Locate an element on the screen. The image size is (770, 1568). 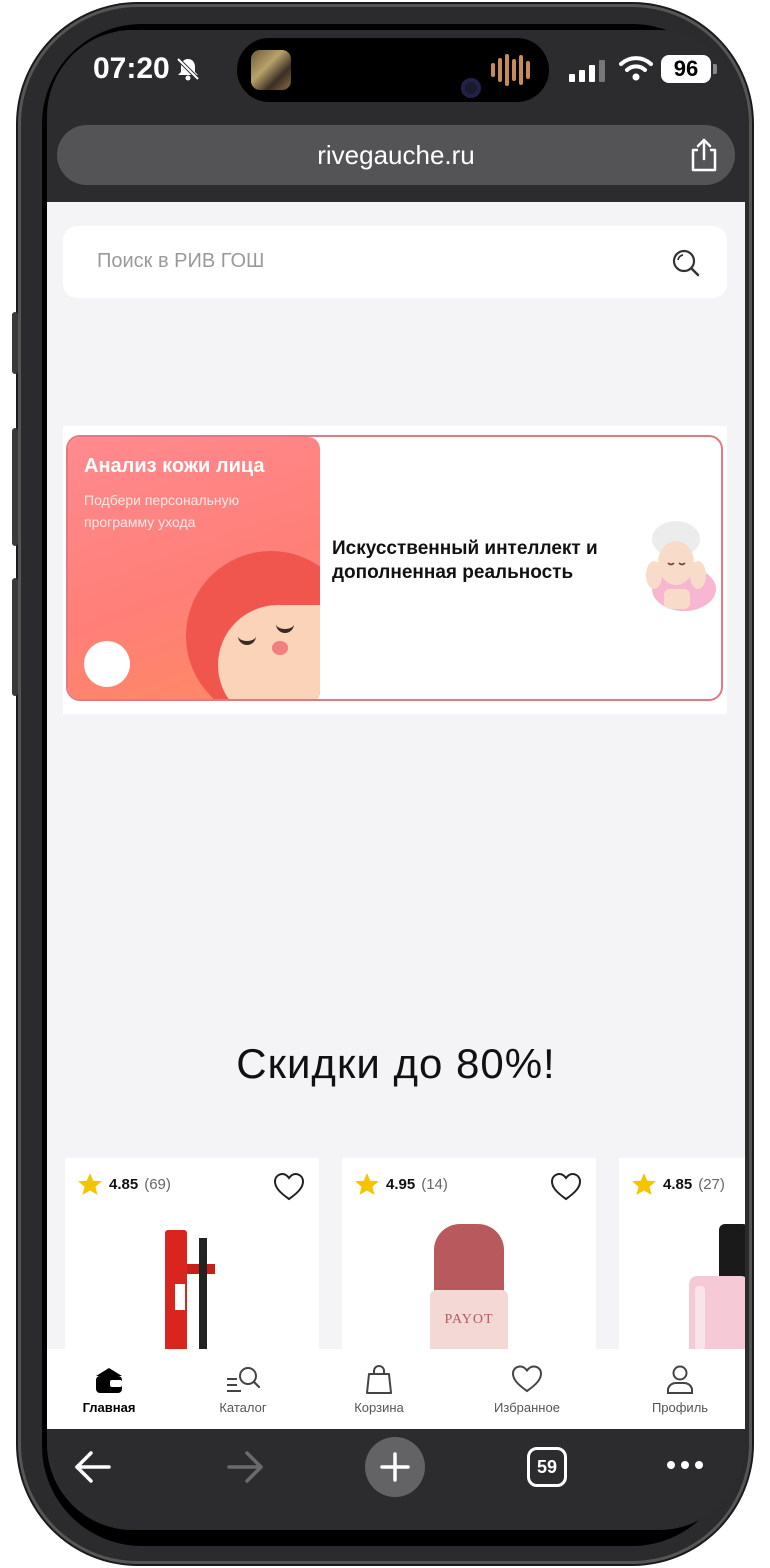
product-card: 4.85 (27) is located at coordinates (682, 1253).